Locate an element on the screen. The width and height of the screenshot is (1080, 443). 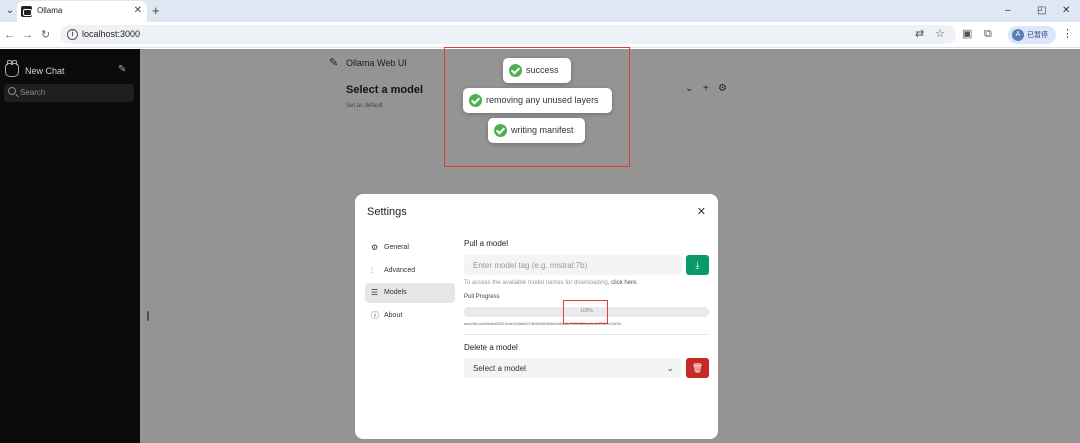
extensions-puzzle-icon: ⧉ is located at coordinates (988, 34).